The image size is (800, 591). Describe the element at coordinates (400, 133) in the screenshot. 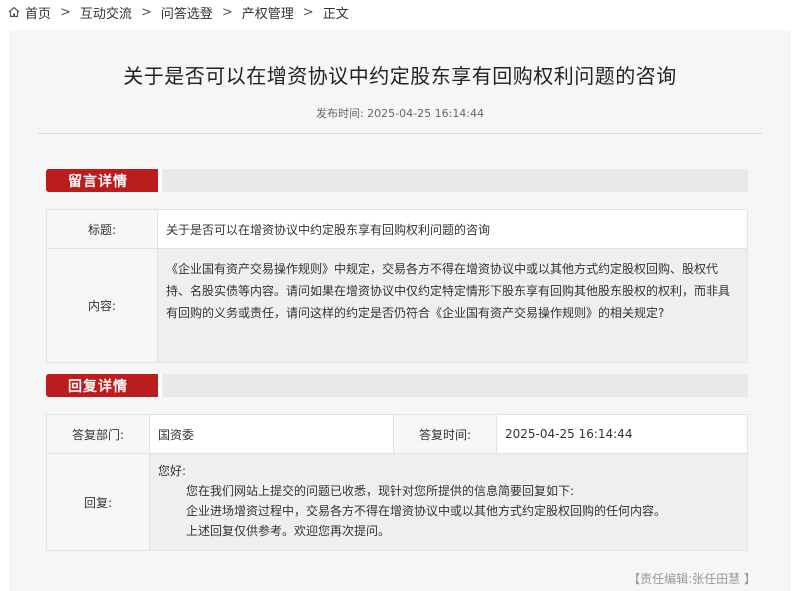

I see `title-divider` at that location.